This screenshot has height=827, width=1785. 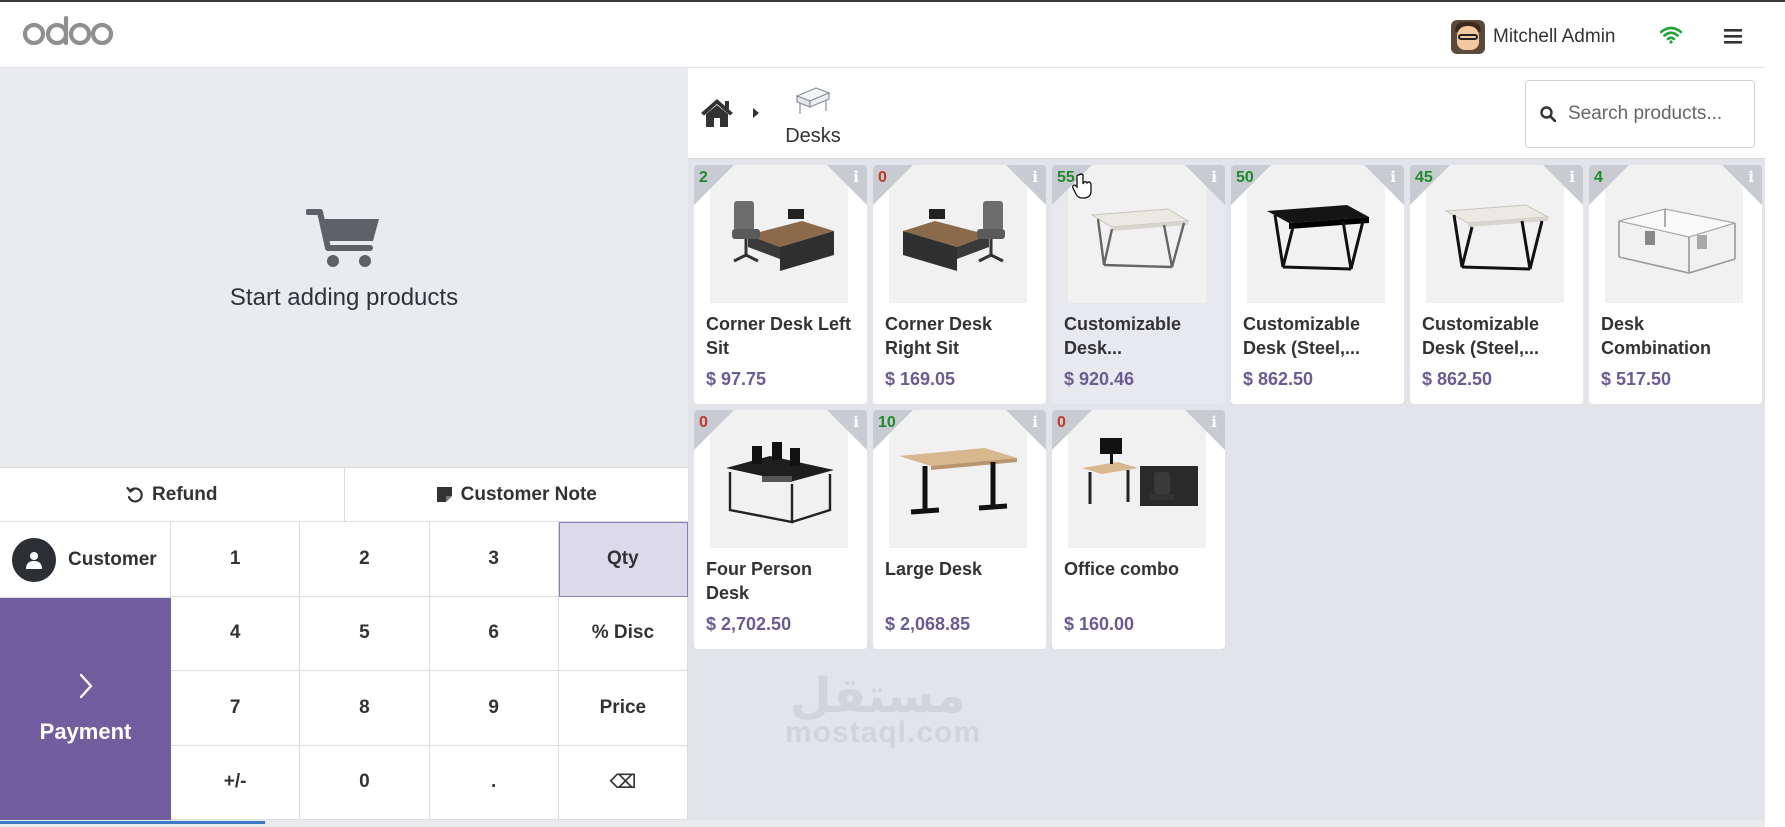 I want to click on category-desks: Desks, so click(x=813, y=116).